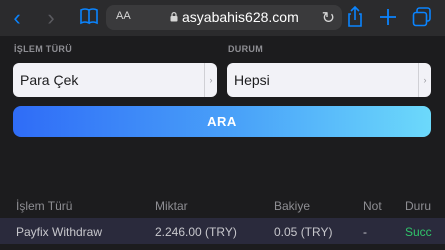  What do you see at coordinates (252, 80) in the screenshot?
I see `status-value: Hepsi` at bounding box center [252, 80].